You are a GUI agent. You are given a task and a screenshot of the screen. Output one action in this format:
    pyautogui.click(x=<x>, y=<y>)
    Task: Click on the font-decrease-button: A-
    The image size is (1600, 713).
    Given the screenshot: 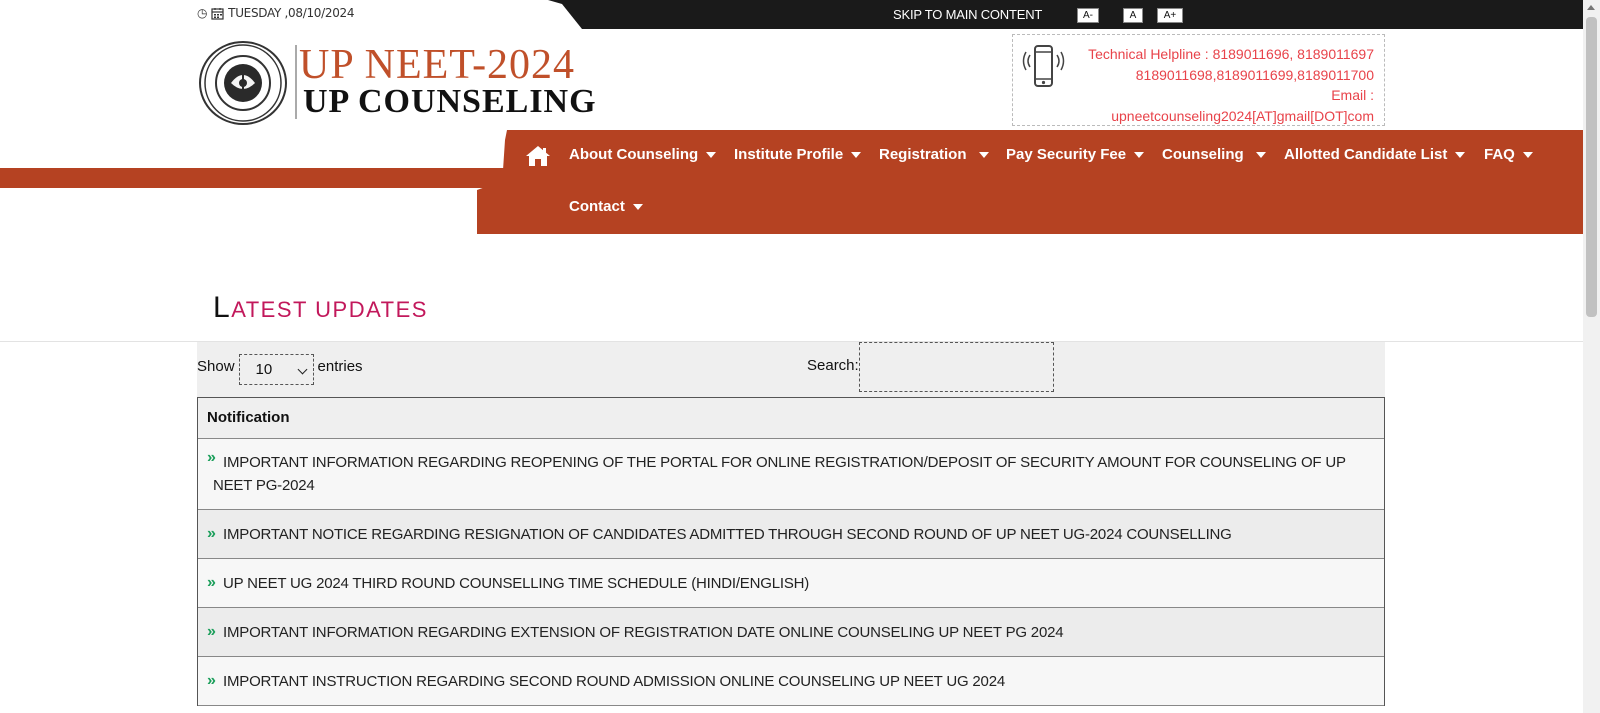 What is the action you would take?
    pyautogui.click(x=1088, y=15)
    